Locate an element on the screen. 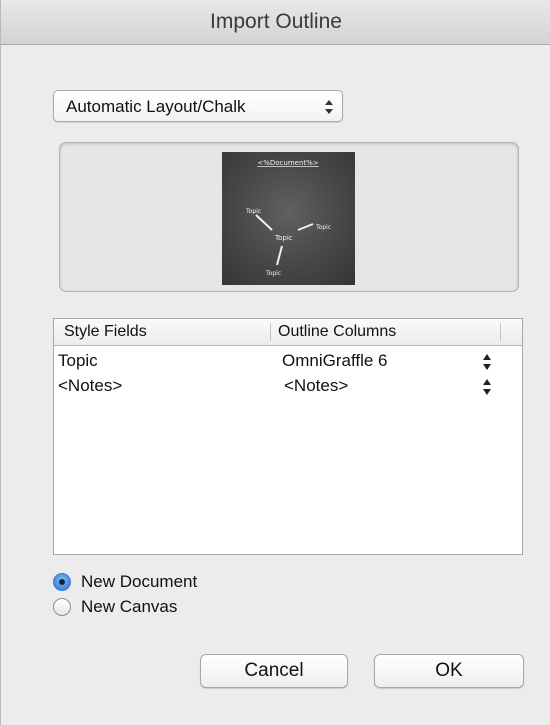  radio-button-selected is located at coordinates (62, 582).